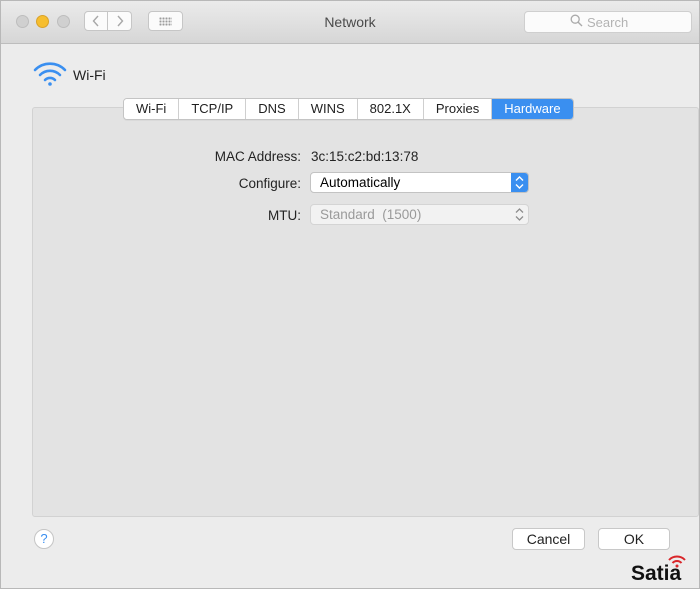  What do you see at coordinates (656, 573) in the screenshot?
I see `watermark-text: Satia` at bounding box center [656, 573].